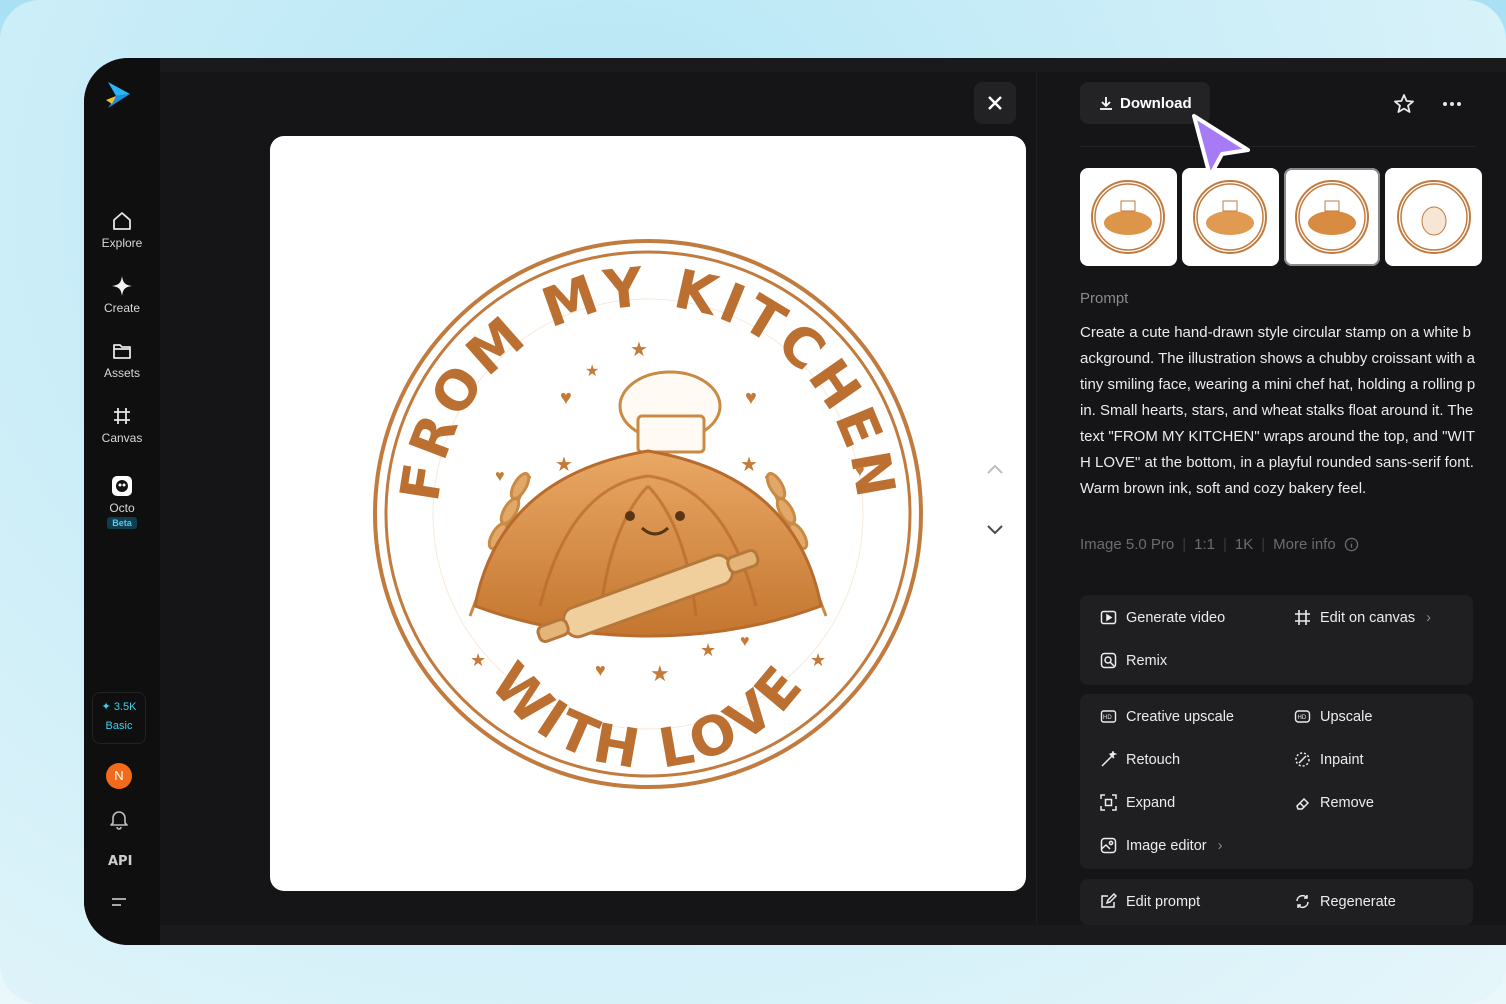 This screenshot has width=1506, height=1004. What do you see at coordinates (1304, 544) in the screenshot?
I see `more-info-link: More info` at bounding box center [1304, 544].